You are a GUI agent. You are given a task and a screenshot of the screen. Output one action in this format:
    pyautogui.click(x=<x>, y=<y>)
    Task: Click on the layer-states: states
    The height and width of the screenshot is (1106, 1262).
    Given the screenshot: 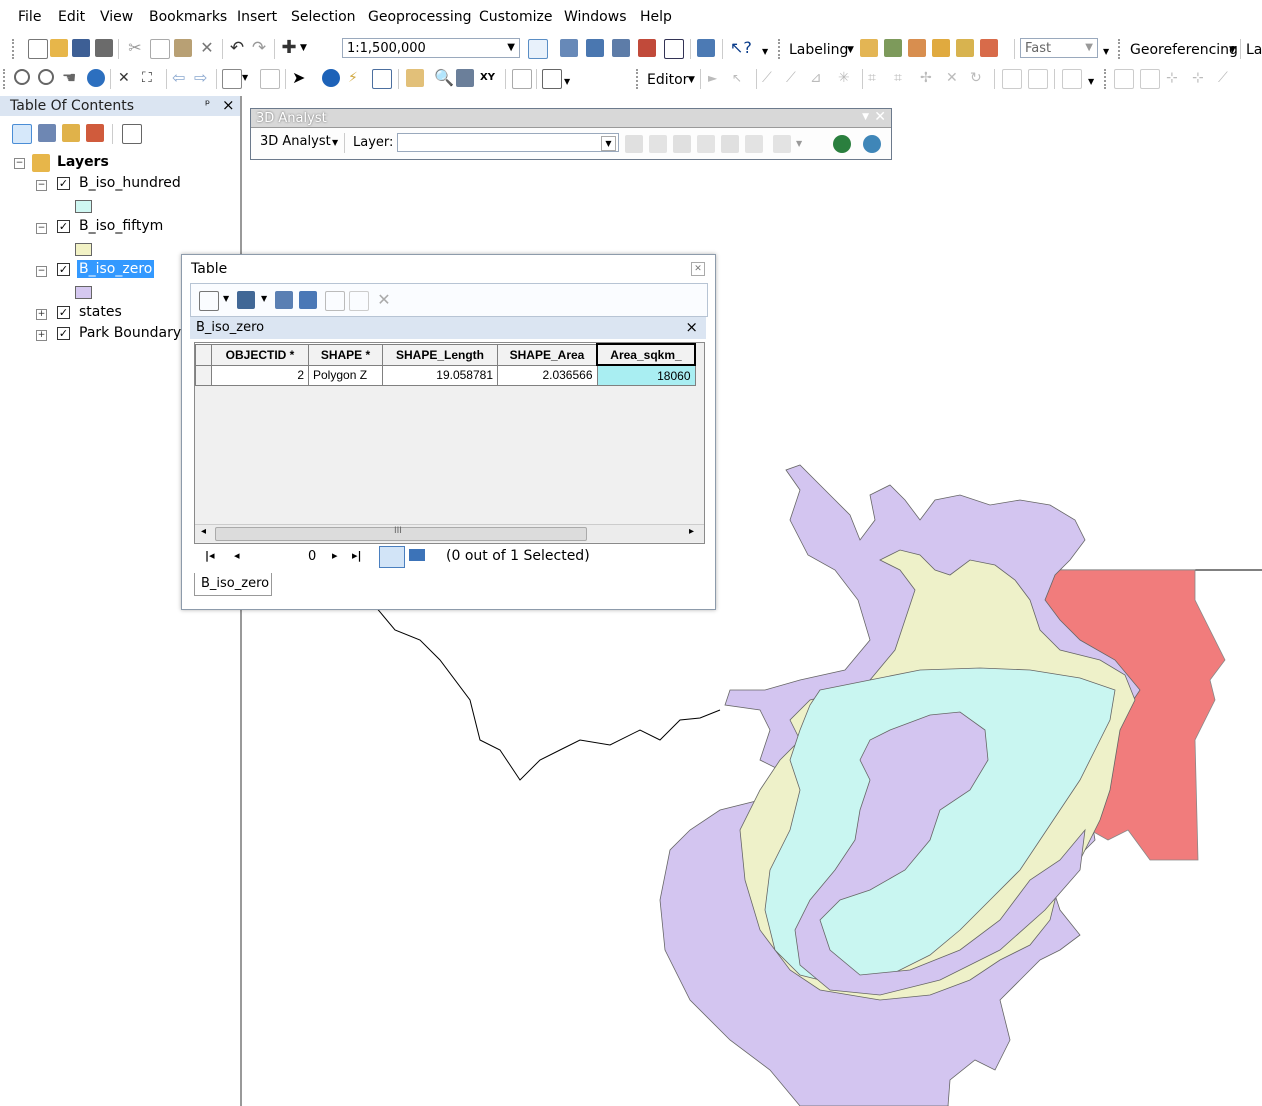 What is the action you would take?
    pyautogui.click(x=100, y=312)
    